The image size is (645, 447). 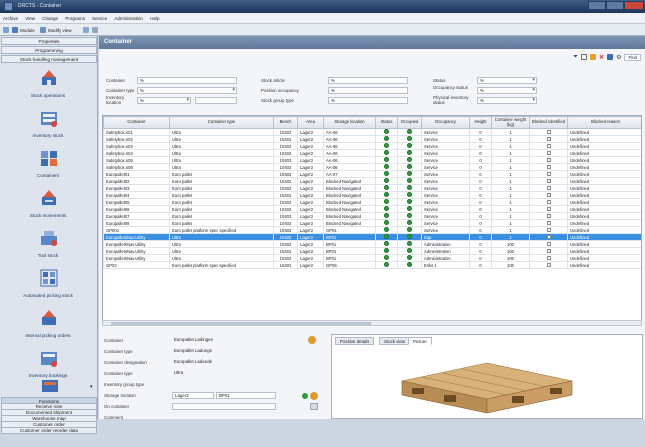 What do you see at coordinates (575, 57) in the screenshot?
I see `filter-icon: ⏷` at bounding box center [575, 57].